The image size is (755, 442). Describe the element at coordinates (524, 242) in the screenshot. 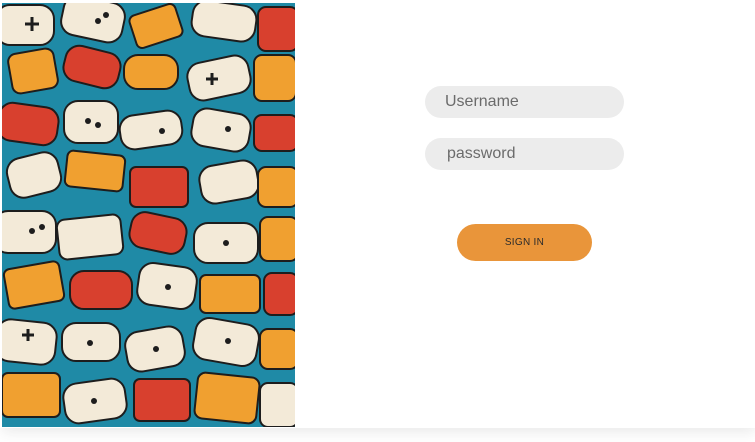

I see `sign-in-button: SIGN IN` at that location.